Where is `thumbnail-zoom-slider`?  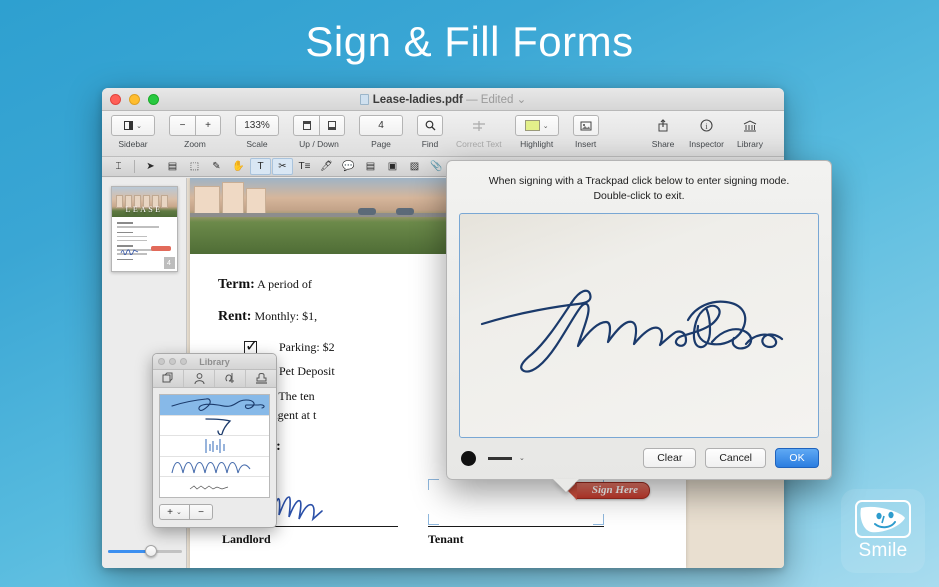 thumbnail-zoom-slider is located at coordinates (145, 551).